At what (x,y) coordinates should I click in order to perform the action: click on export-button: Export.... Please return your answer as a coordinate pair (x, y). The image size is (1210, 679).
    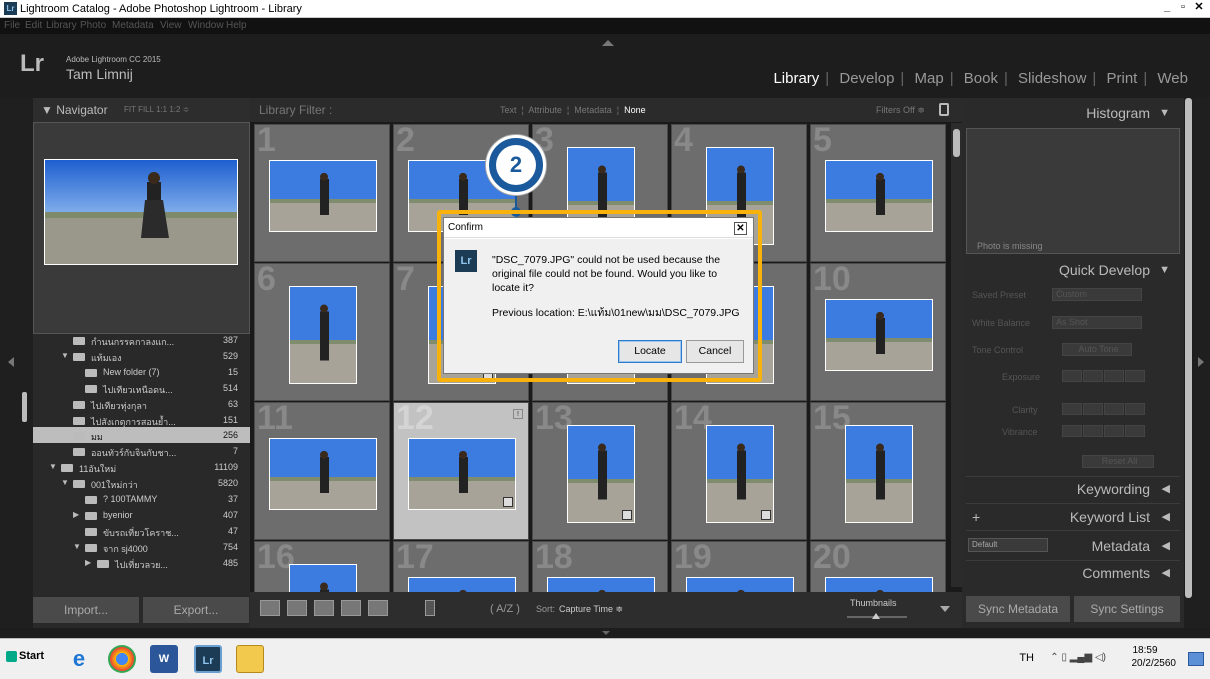
    Looking at the image, I should click on (196, 610).